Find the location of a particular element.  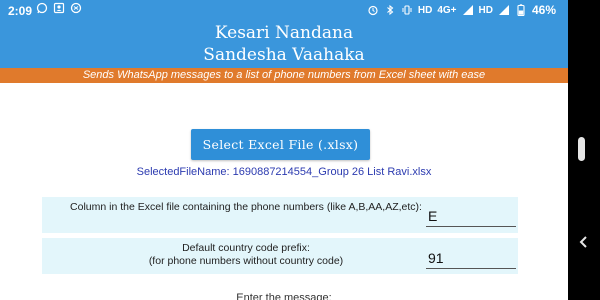

network-label: 4G+ is located at coordinates (447, 10).